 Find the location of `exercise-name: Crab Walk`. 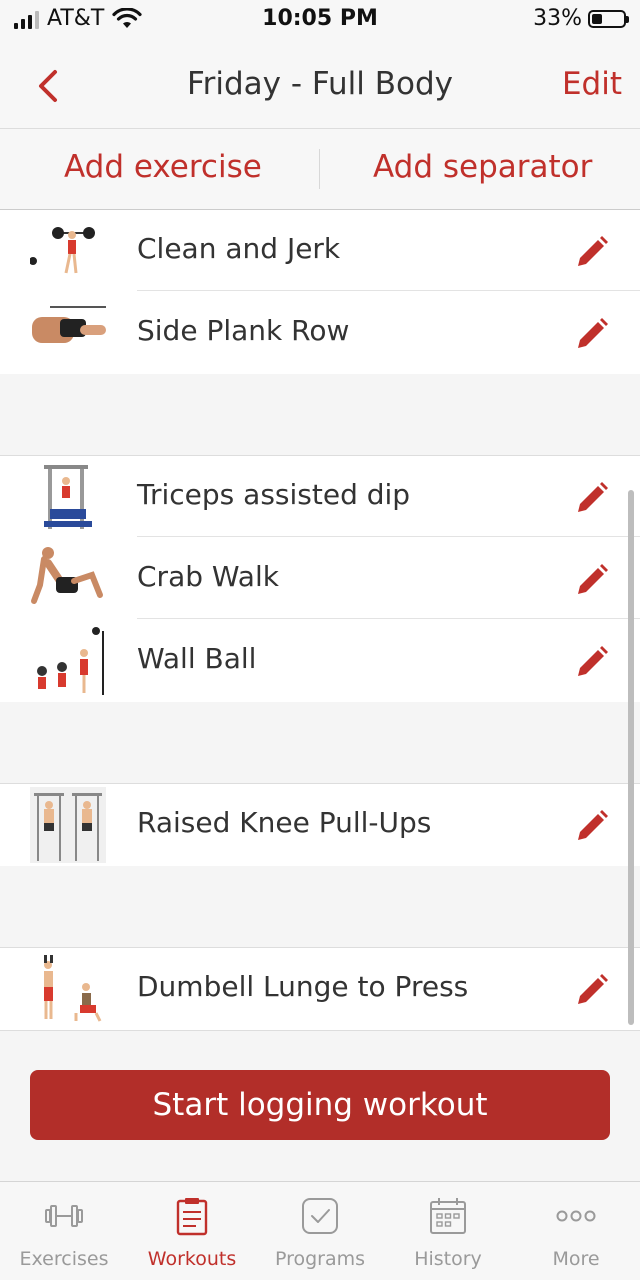

exercise-name: Crab Walk is located at coordinates (208, 576).